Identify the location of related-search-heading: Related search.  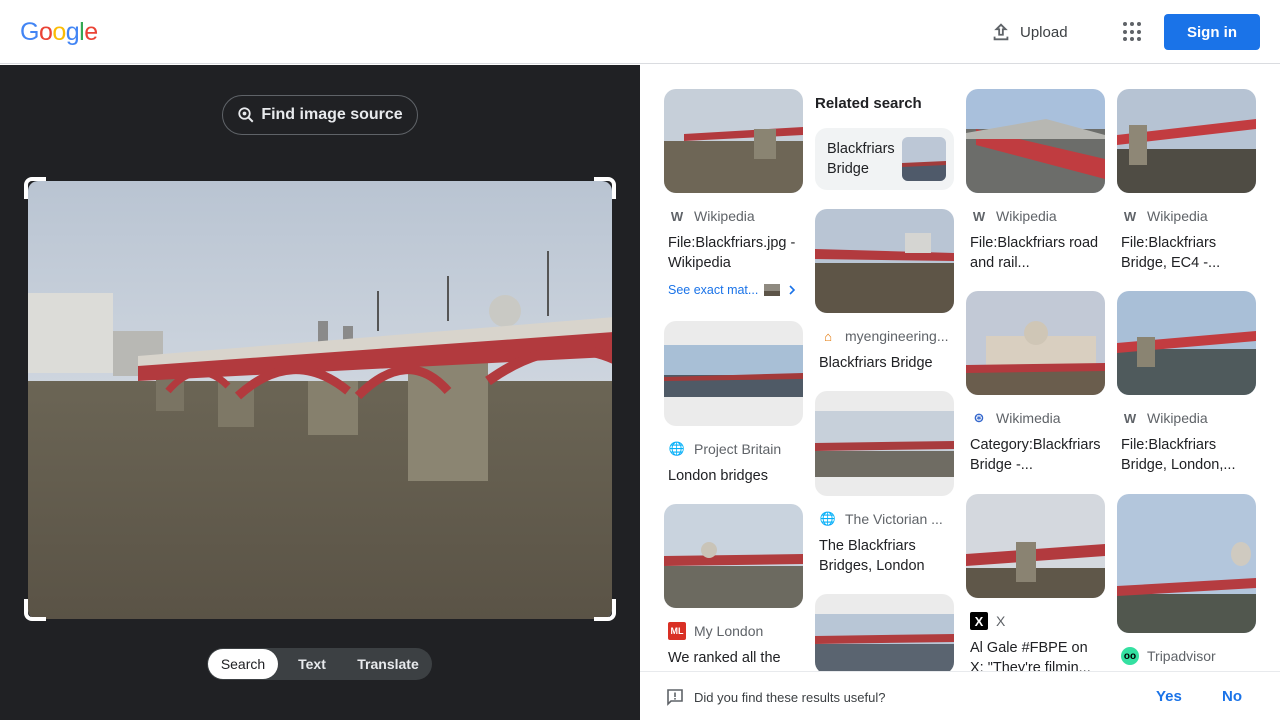
(868, 103).